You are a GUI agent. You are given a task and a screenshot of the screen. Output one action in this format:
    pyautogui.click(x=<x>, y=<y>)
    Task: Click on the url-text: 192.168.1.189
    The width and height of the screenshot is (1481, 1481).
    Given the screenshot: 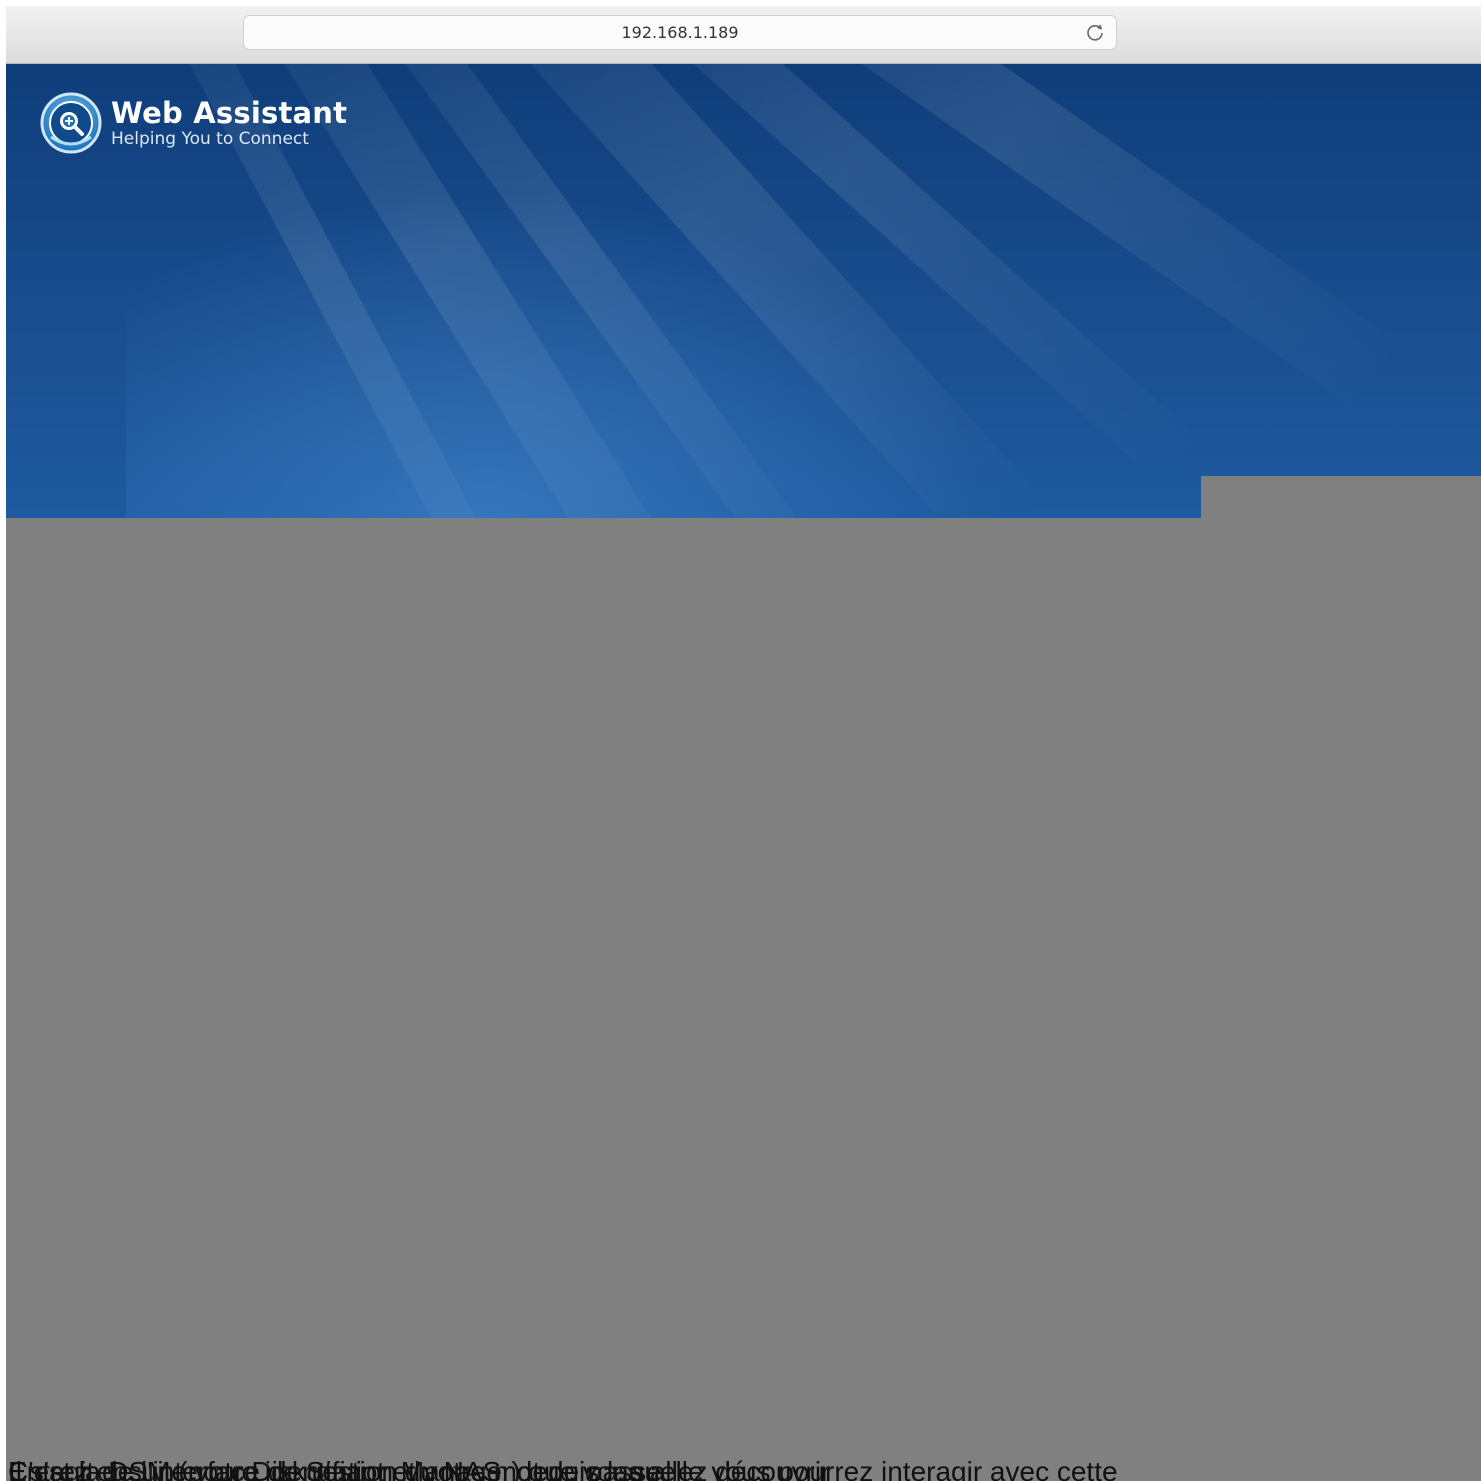 What is the action you would take?
    pyautogui.click(x=680, y=32)
    